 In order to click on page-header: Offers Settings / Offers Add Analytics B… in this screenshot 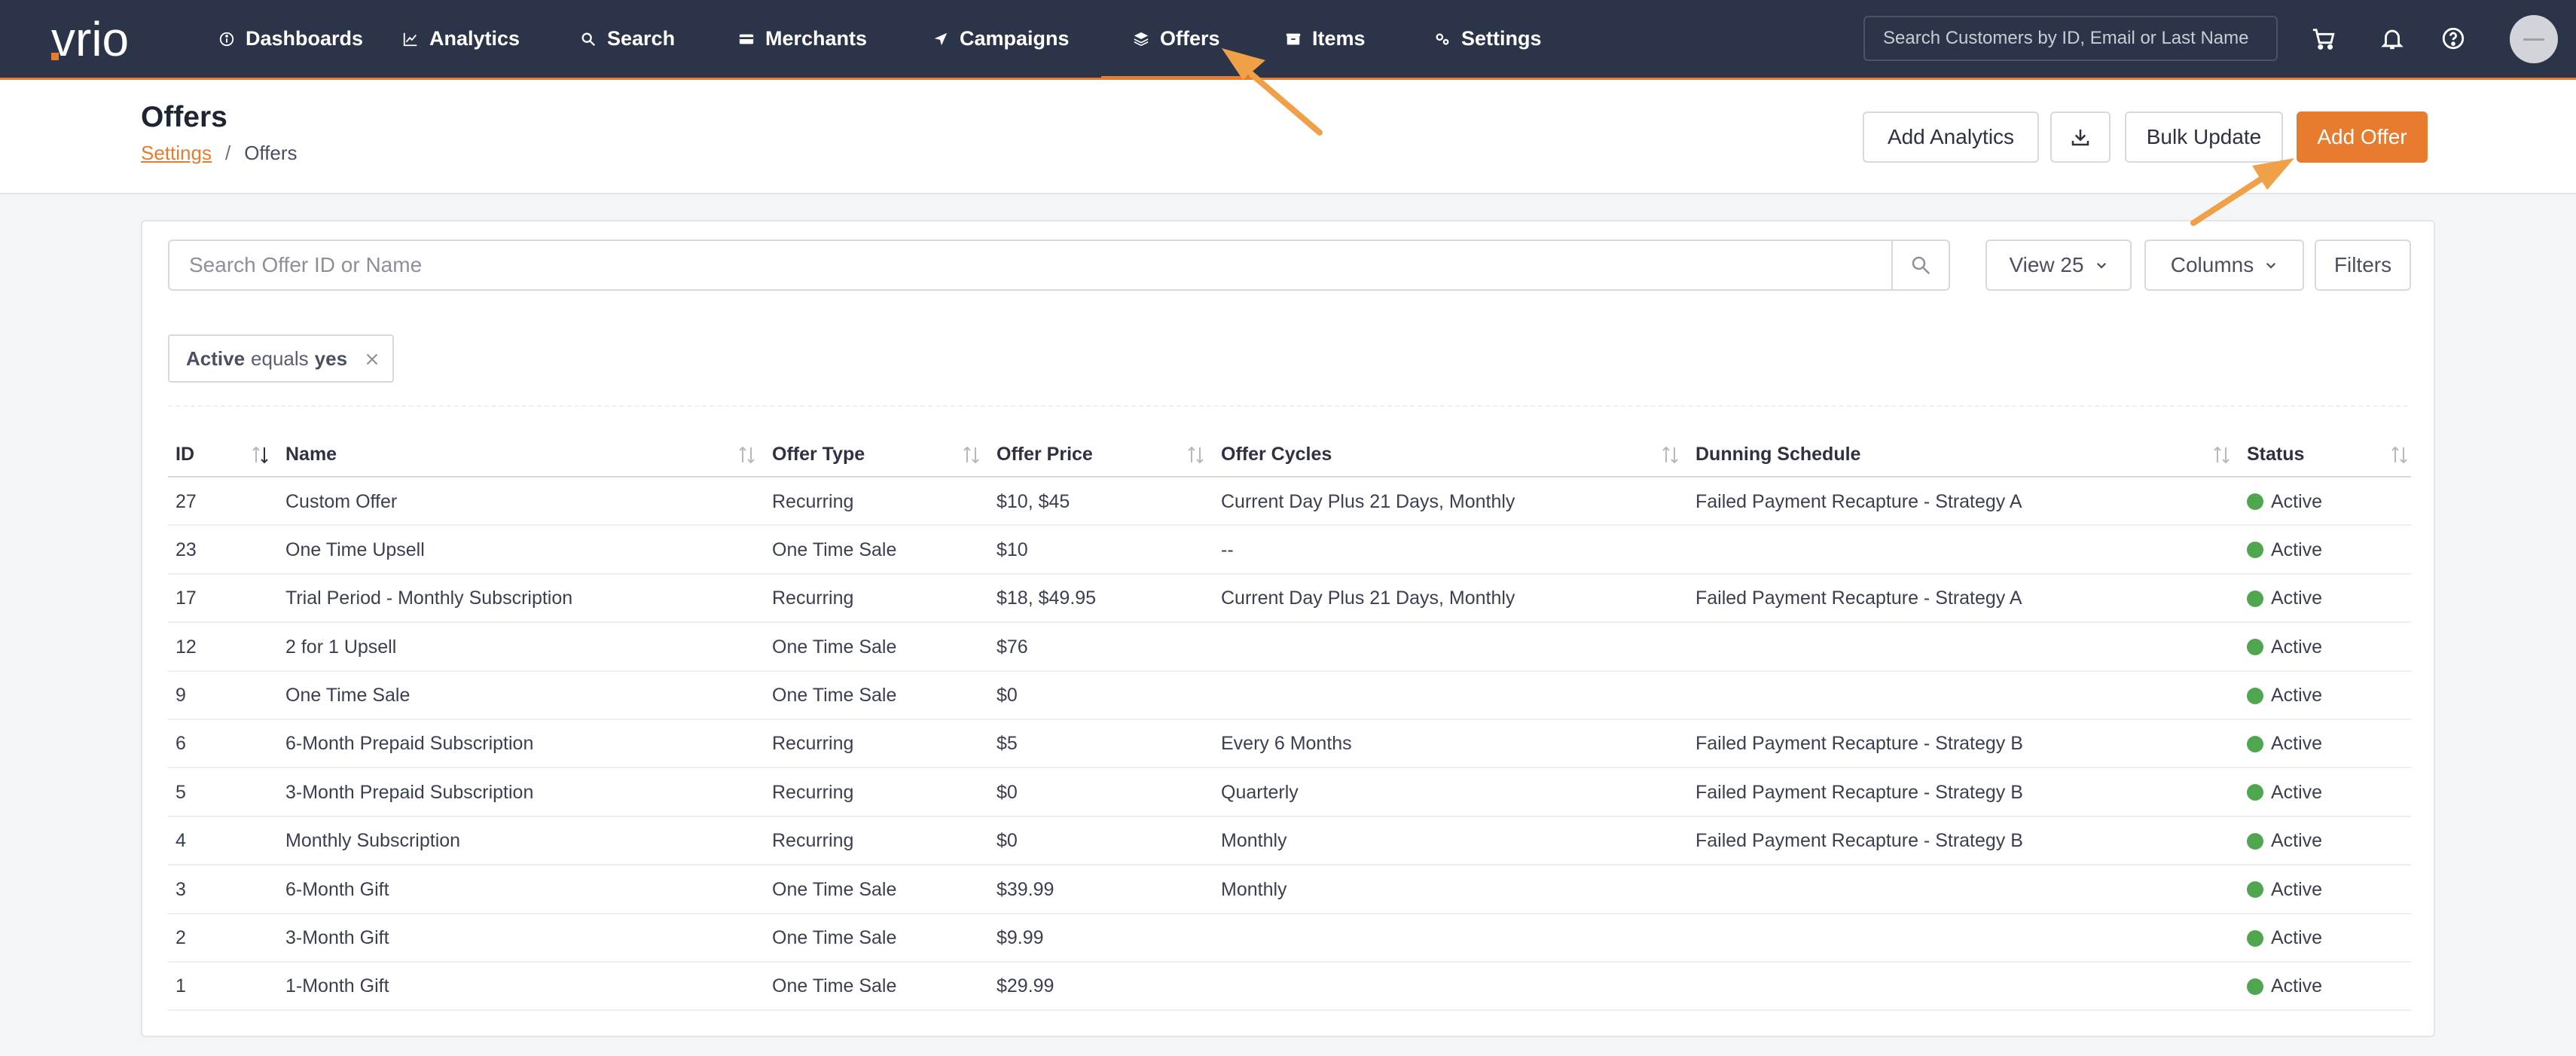, I will do `click(1288, 137)`.